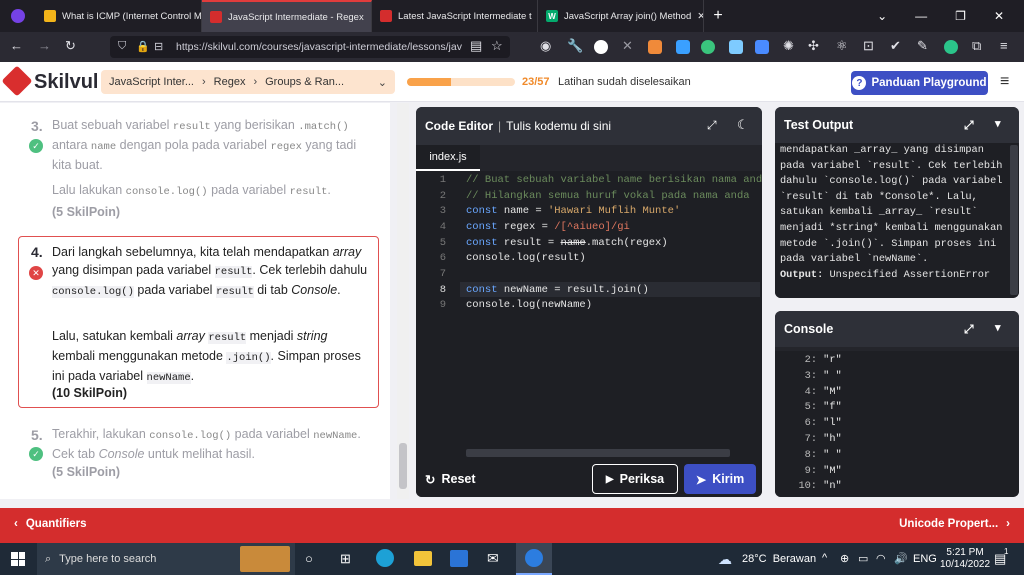  Describe the element at coordinates (901, 558) in the screenshot. I see `volume-icon: 🔊` at that location.